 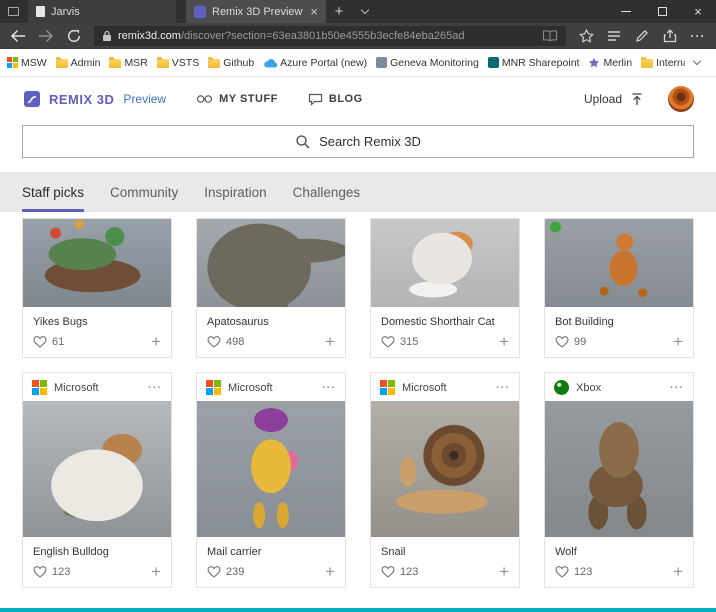 What do you see at coordinates (670, 36) in the screenshot?
I see `share-button` at bounding box center [670, 36].